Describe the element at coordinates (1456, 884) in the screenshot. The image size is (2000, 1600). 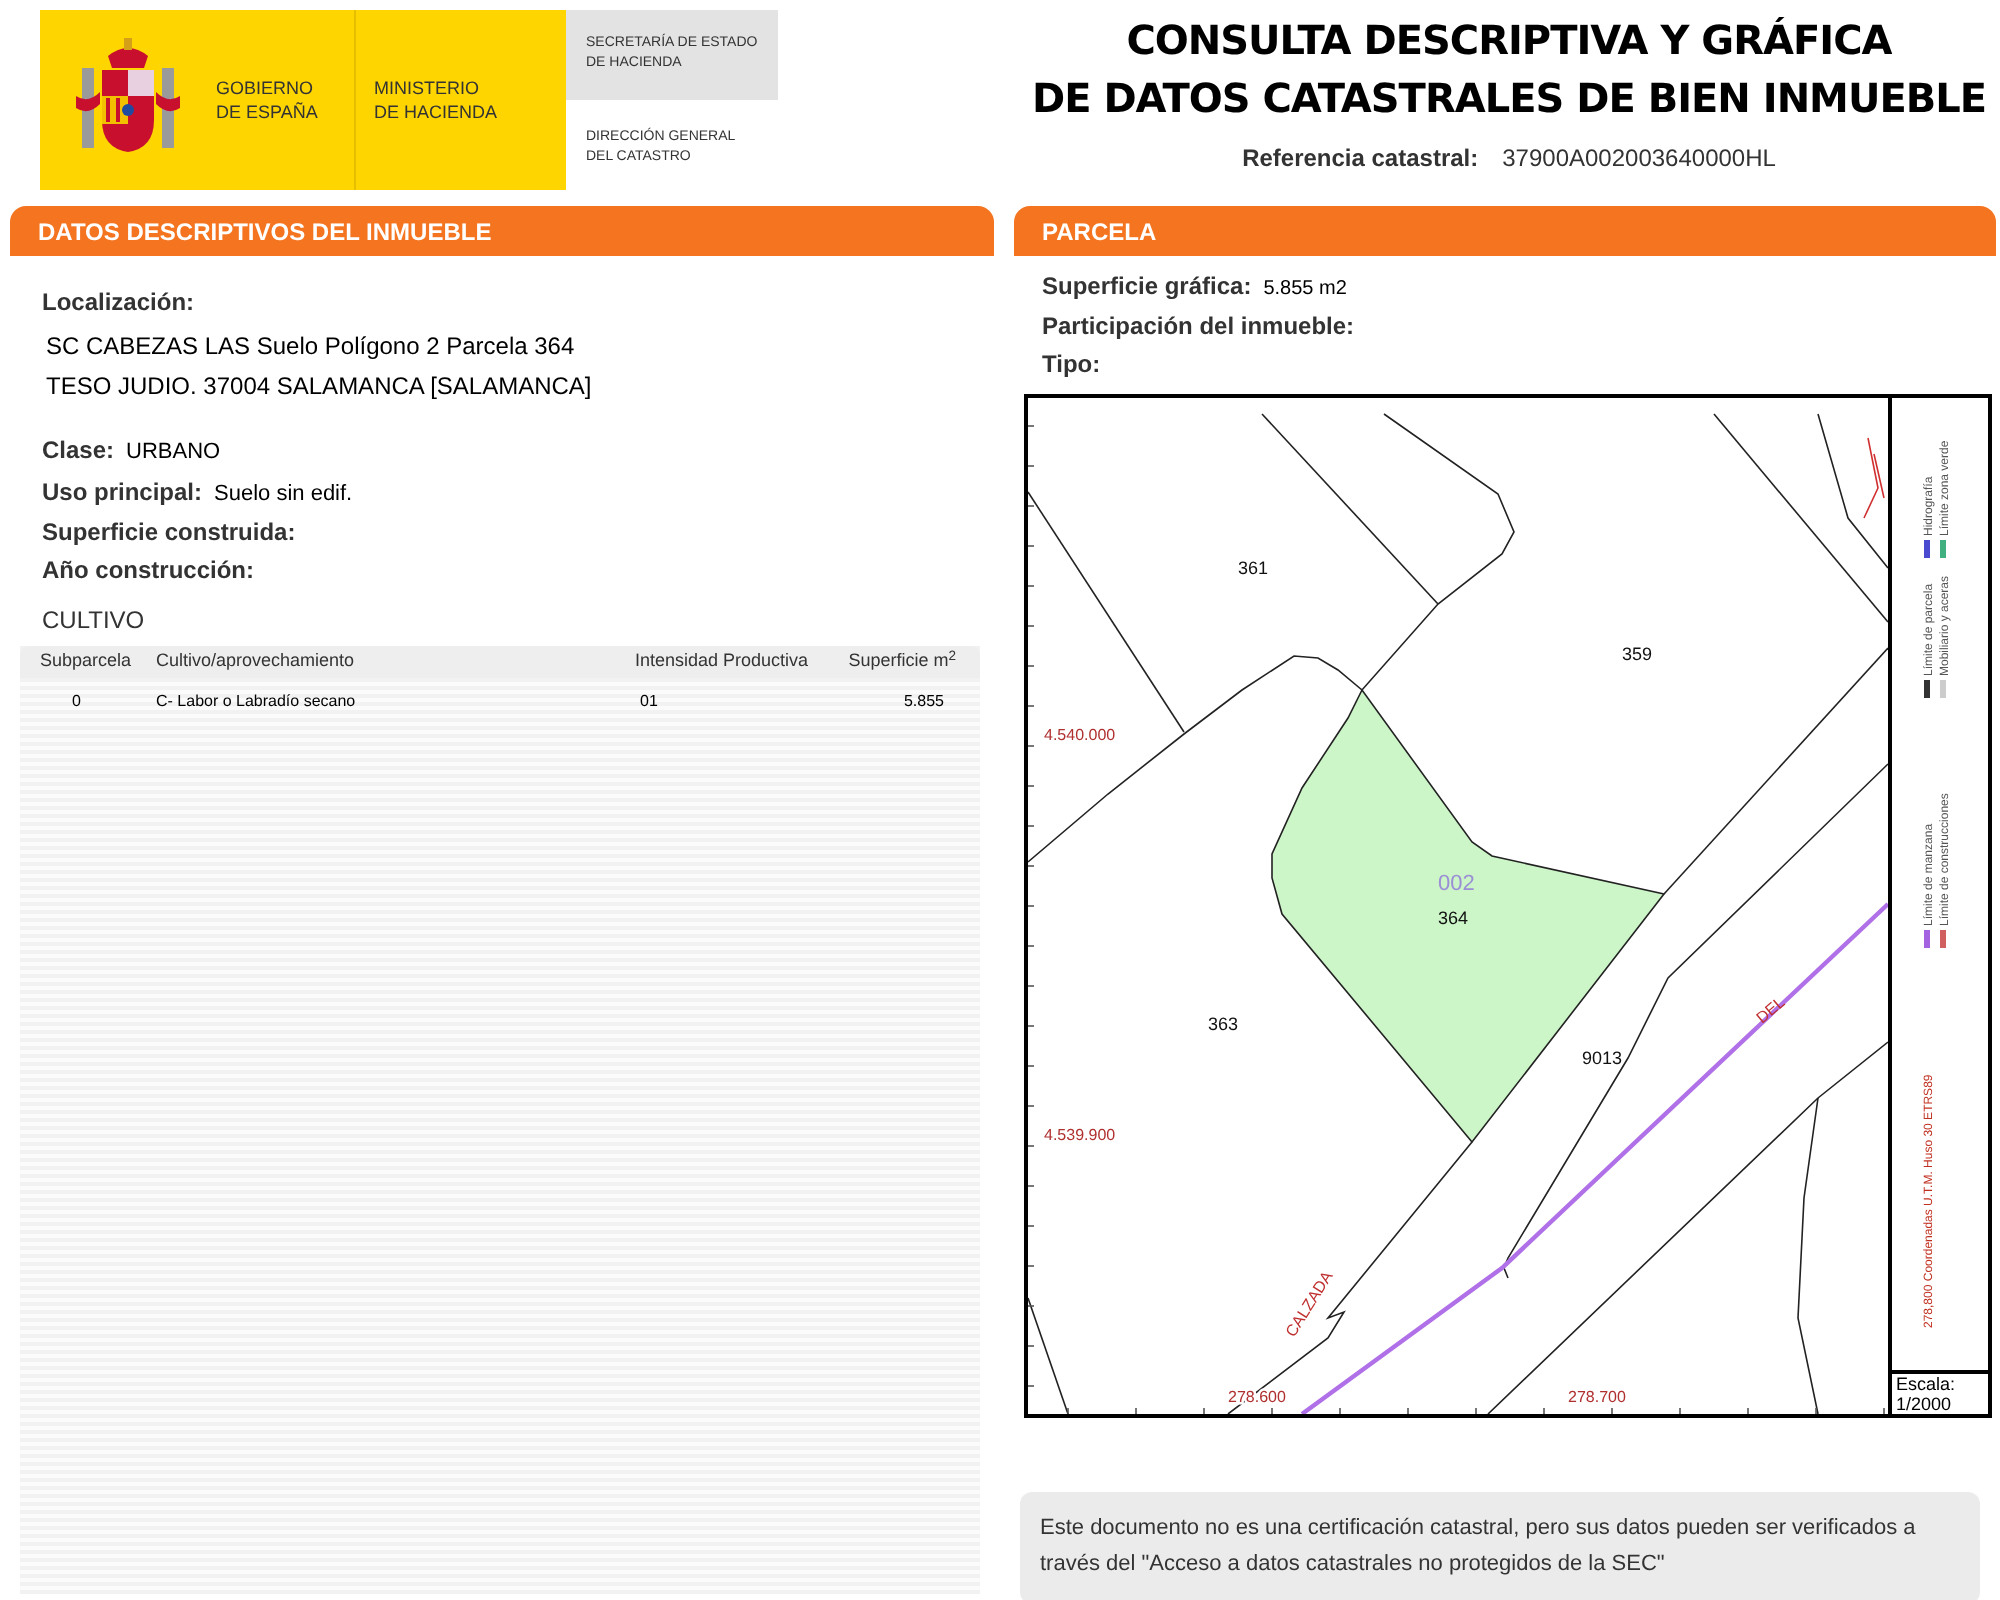
I see `subparcel-code: 002` at that location.